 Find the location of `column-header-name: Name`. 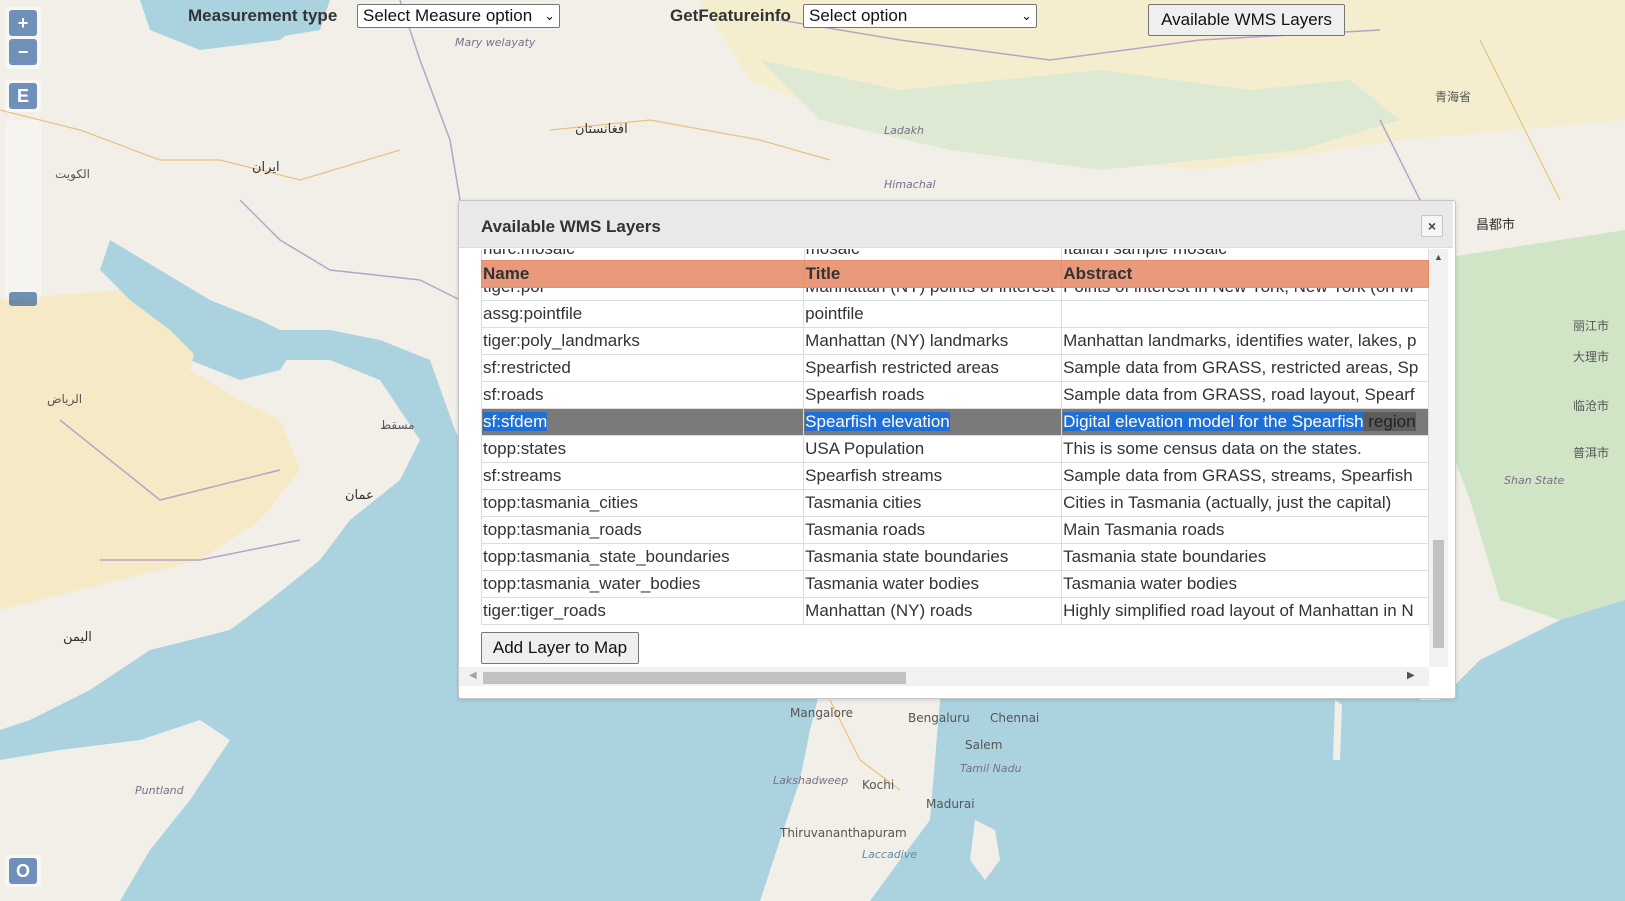

column-header-name: Name is located at coordinates (643, 274).